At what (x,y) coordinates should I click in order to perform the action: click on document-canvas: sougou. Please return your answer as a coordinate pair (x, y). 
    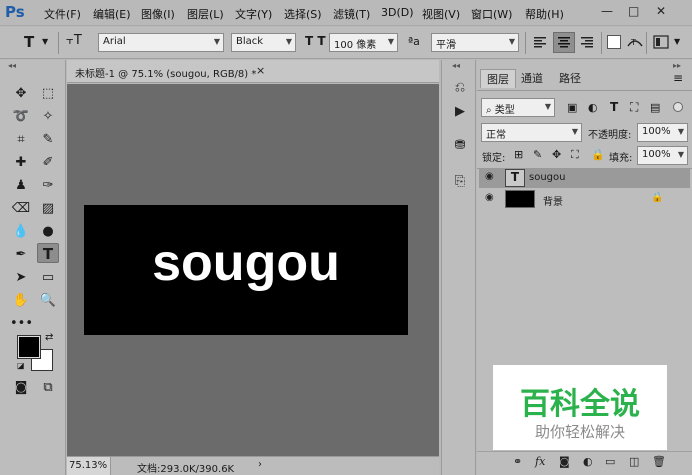
    Looking at the image, I should click on (246, 270).